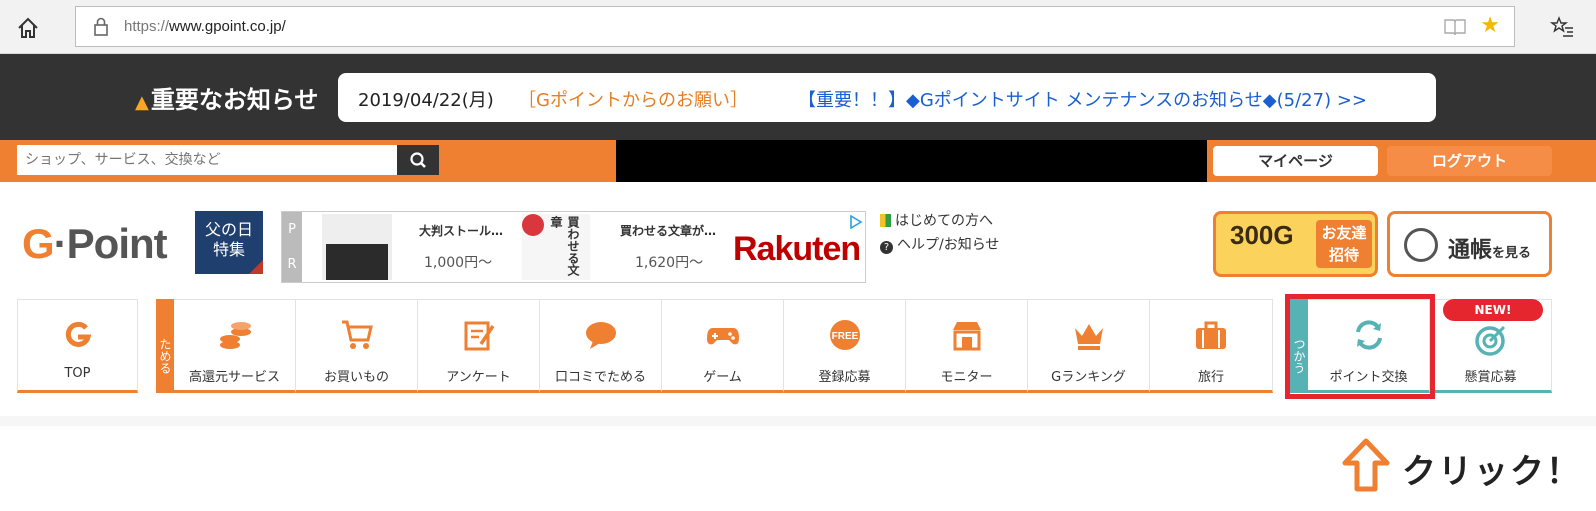  I want to click on nav-item-label: モニター, so click(966, 377).